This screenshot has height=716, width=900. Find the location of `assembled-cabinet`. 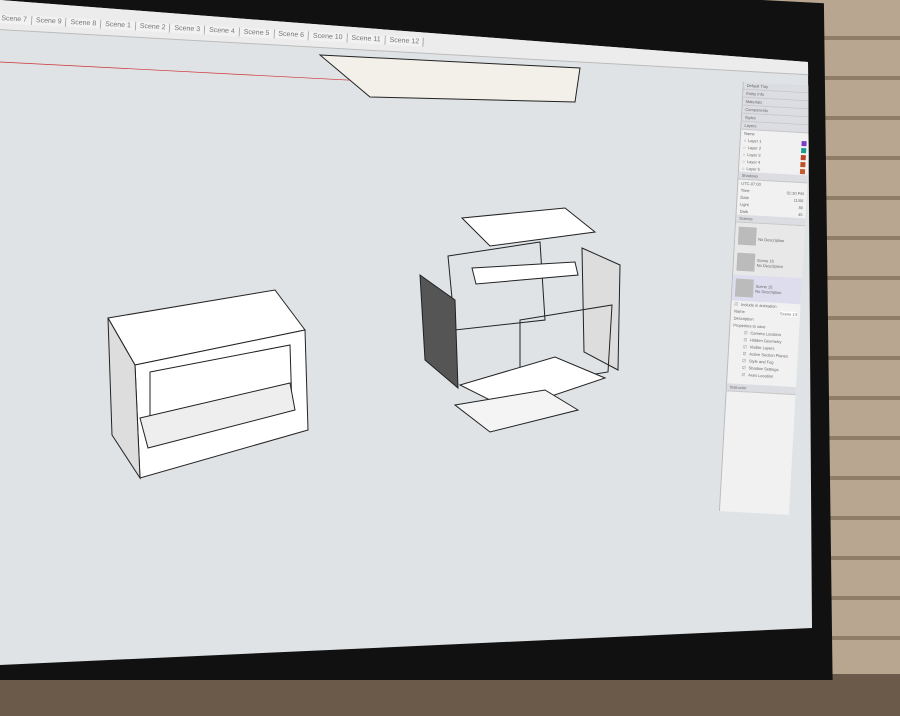

assembled-cabinet is located at coordinates (208, 384).